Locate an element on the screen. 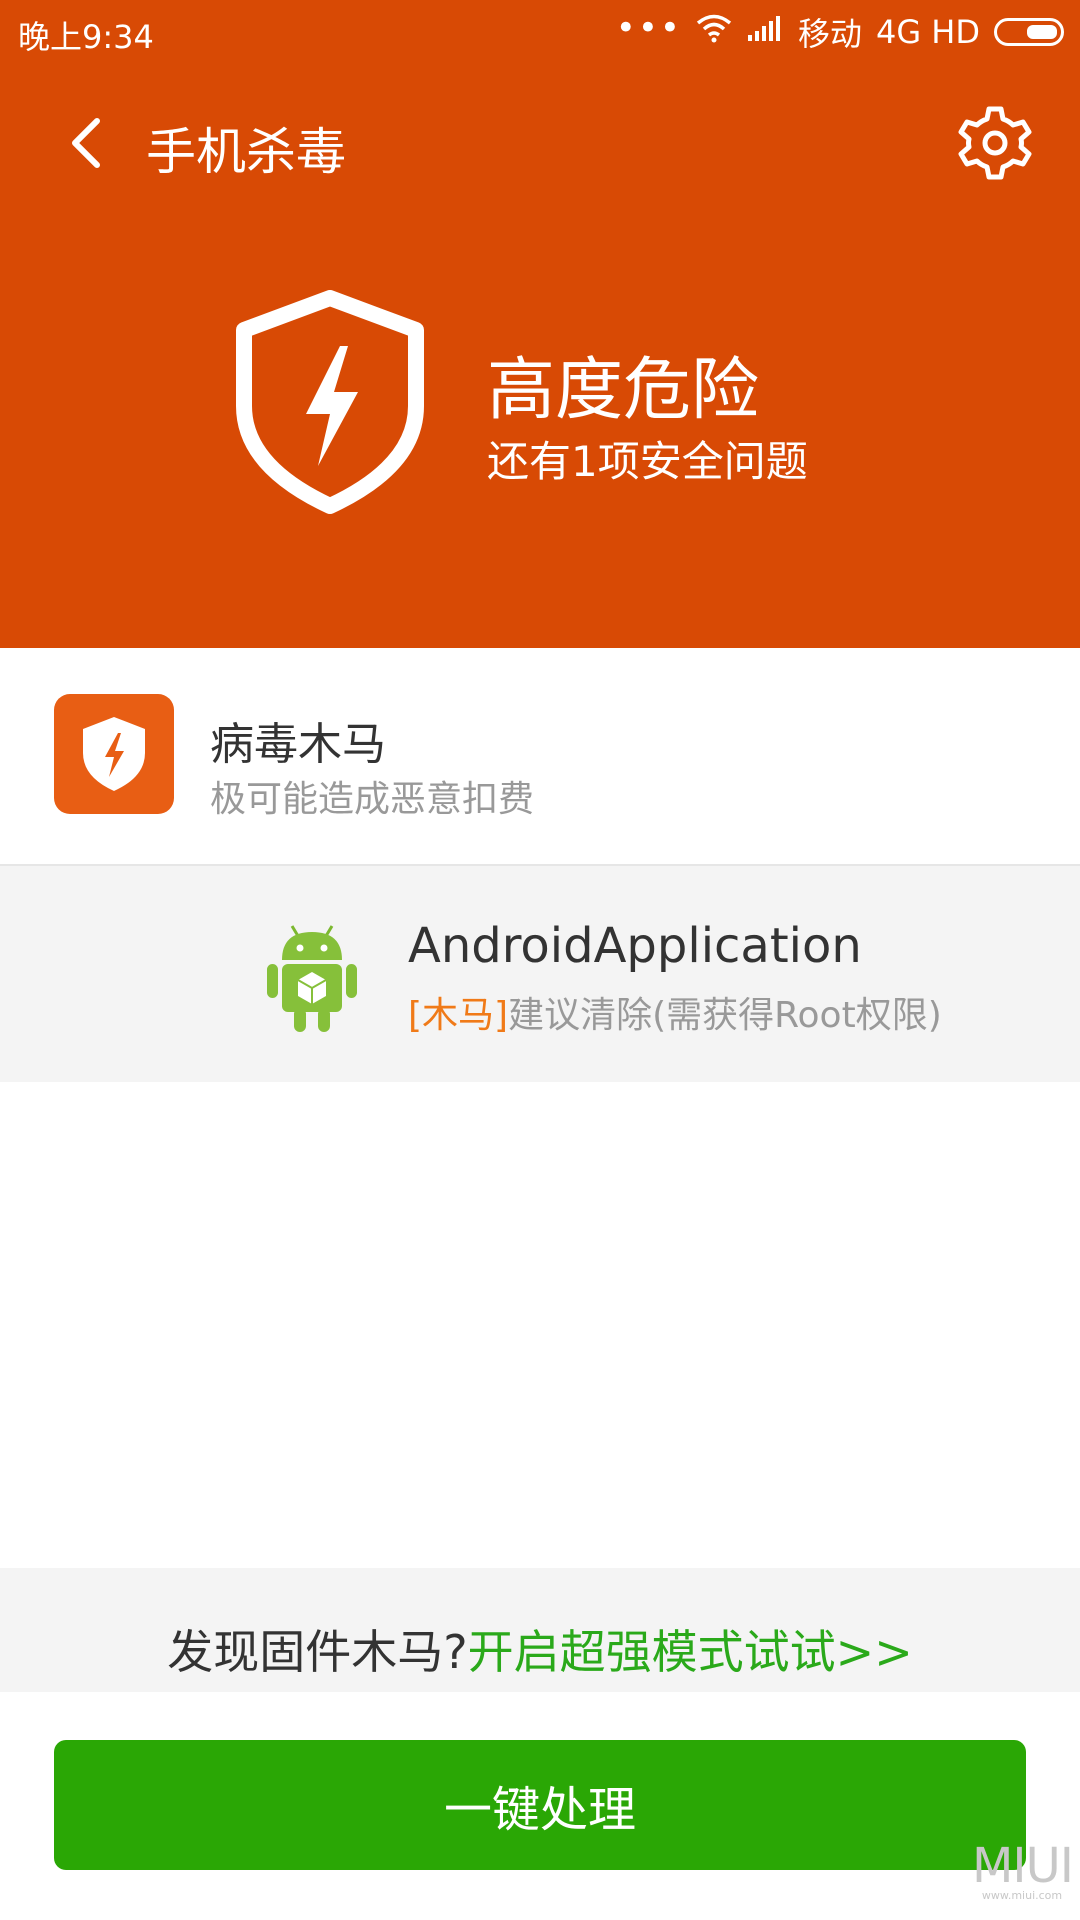  app-detail: [木马]建议清除(需获得Root权限) is located at coordinates (675, 1012).